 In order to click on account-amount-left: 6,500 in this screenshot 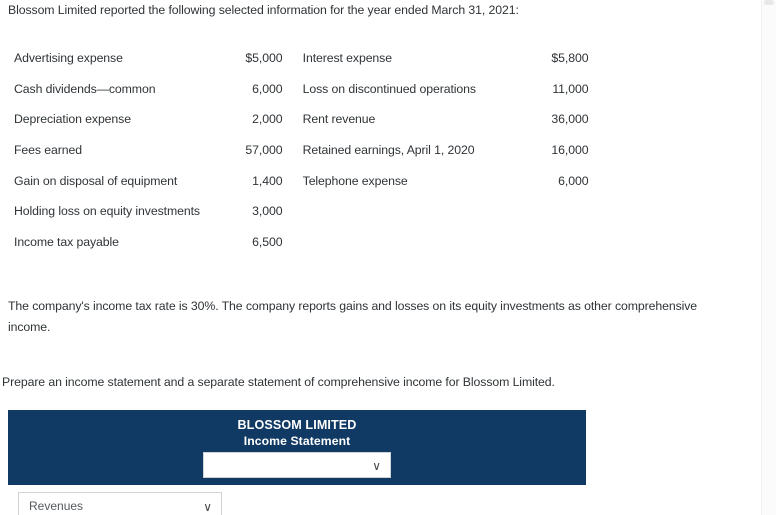, I will do `click(267, 241)`.